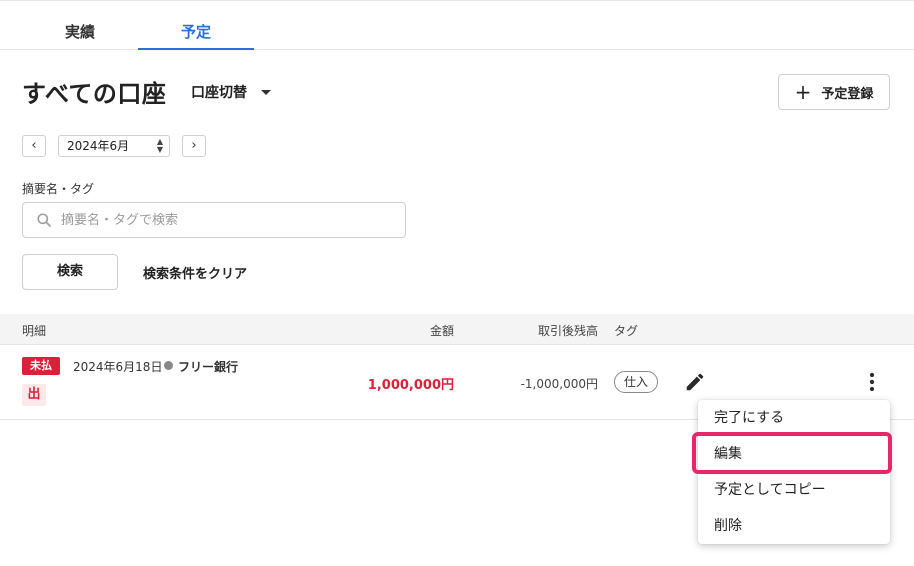 The width and height of the screenshot is (914, 566). I want to click on table-header: 明細 金額 取引後残高 タグ, so click(457, 329).